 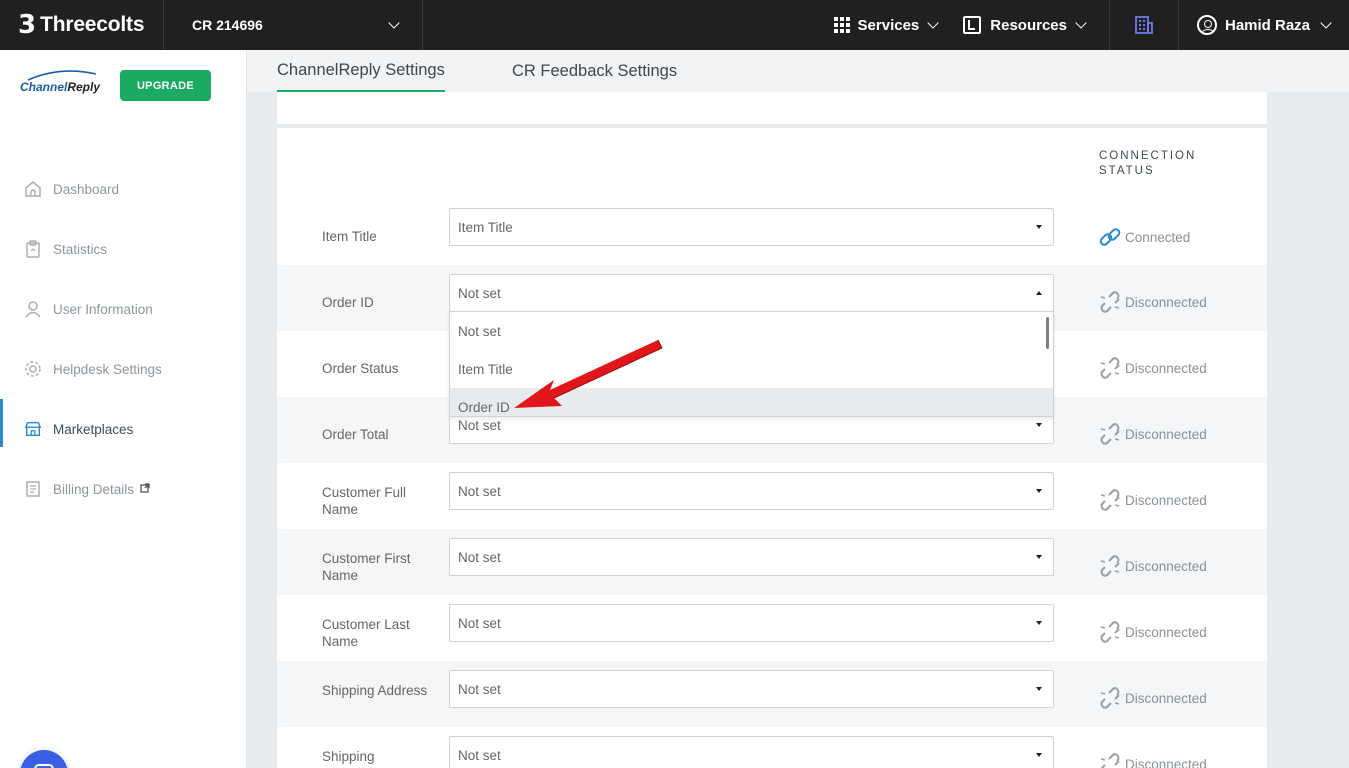 I want to click on external-link-icon, so click(x=145, y=489).